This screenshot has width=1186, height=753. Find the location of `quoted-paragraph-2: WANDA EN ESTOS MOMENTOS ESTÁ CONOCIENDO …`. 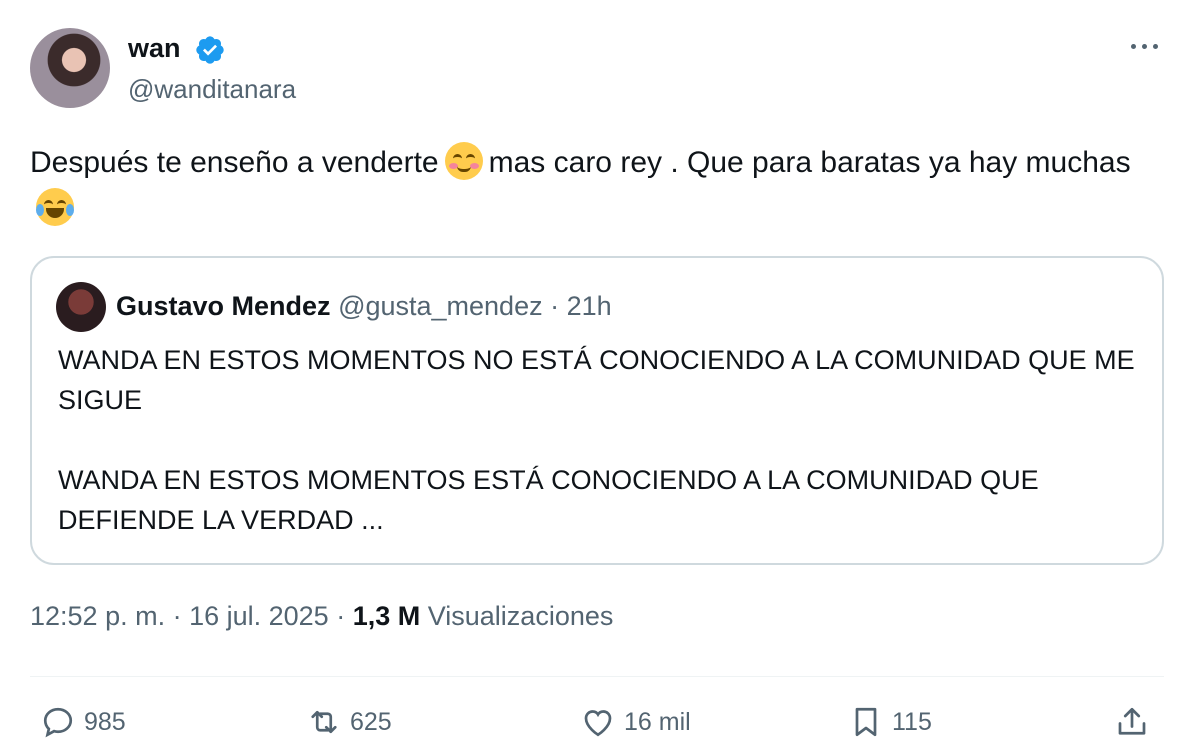

quoted-paragraph-2: WANDA EN ESTOS MOMENTOS ESTÁ CONOCIENDO … is located at coordinates (548, 500).